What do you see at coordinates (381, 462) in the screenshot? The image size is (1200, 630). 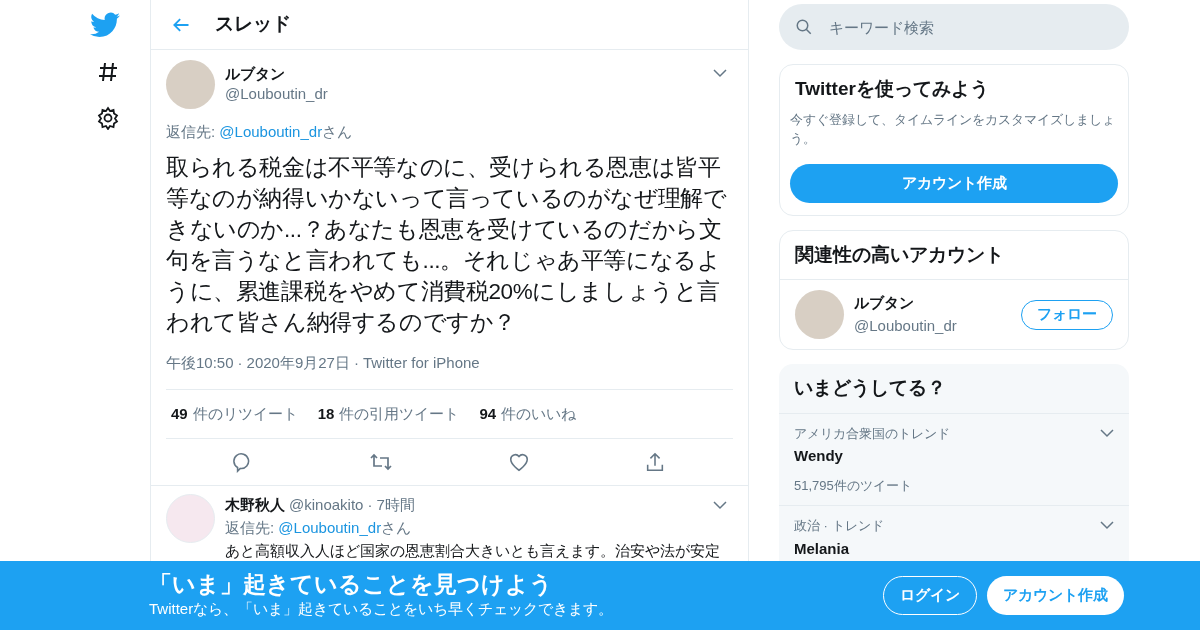 I see `retweet-icon` at bounding box center [381, 462].